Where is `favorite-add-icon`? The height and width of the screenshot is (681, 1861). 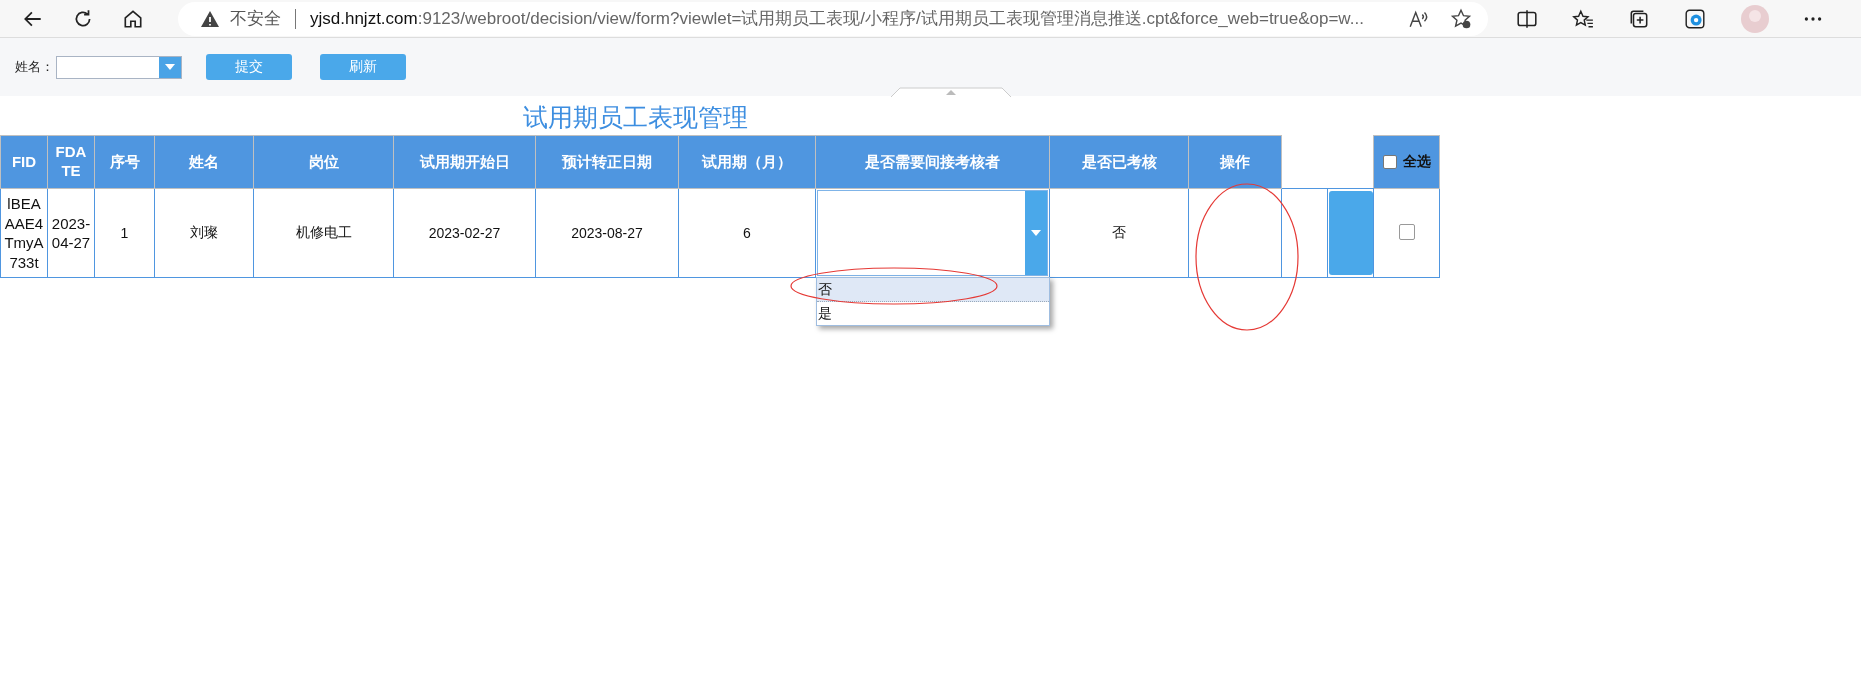
favorite-add-icon is located at coordinates (1461, 18).